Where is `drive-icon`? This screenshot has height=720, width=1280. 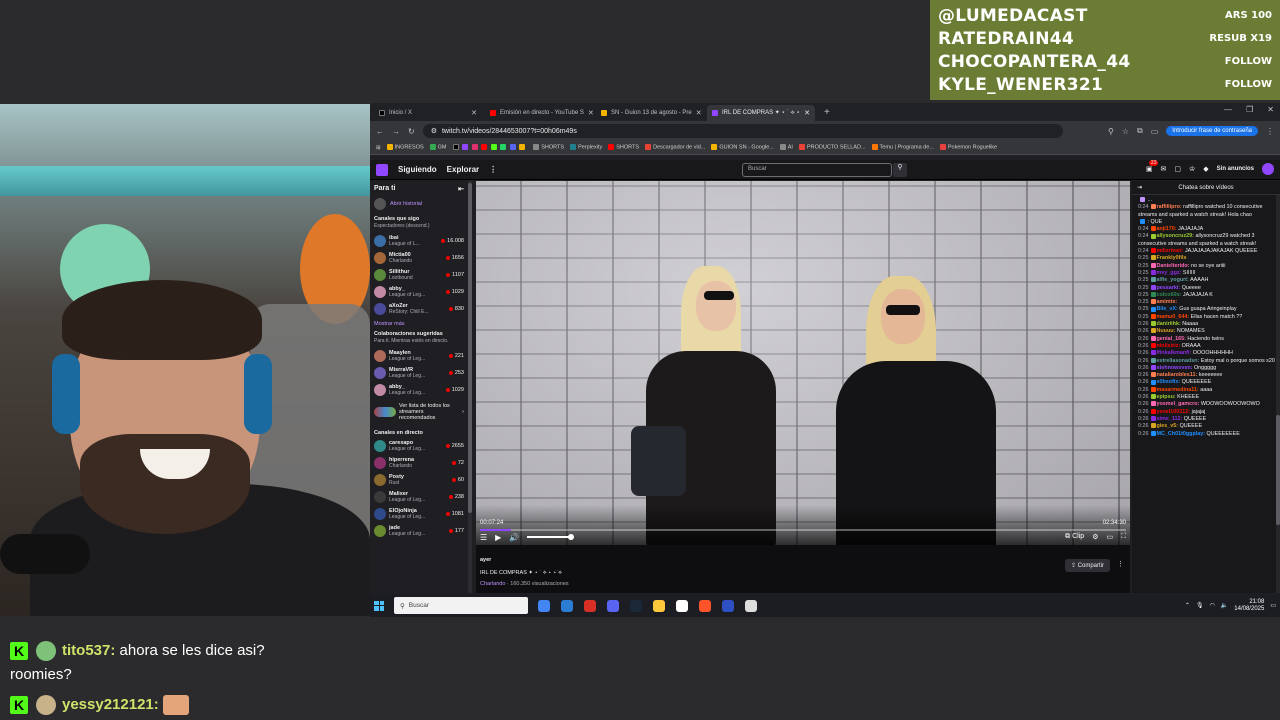 drive-icon is located at coordinates (522, 147).